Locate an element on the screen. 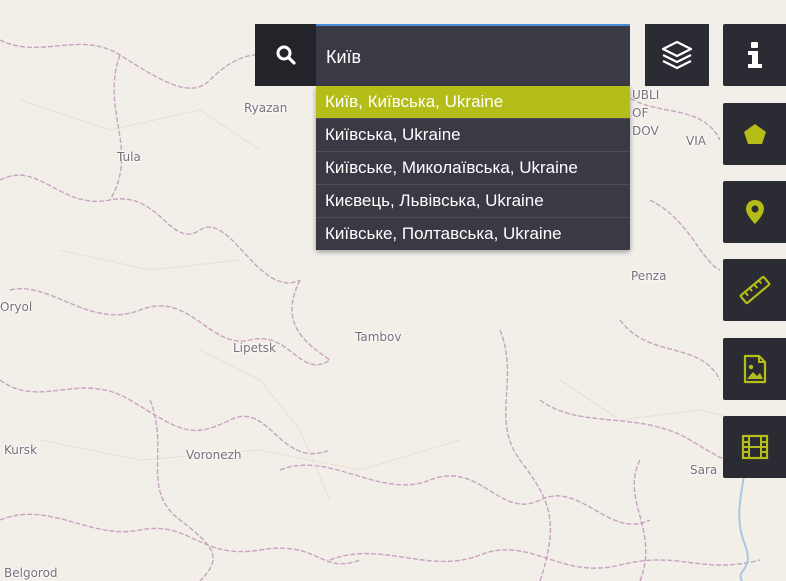 Image resolution: width=786 pixels, height=581 pixels. export-image-button is located at coordinates (754, 369).